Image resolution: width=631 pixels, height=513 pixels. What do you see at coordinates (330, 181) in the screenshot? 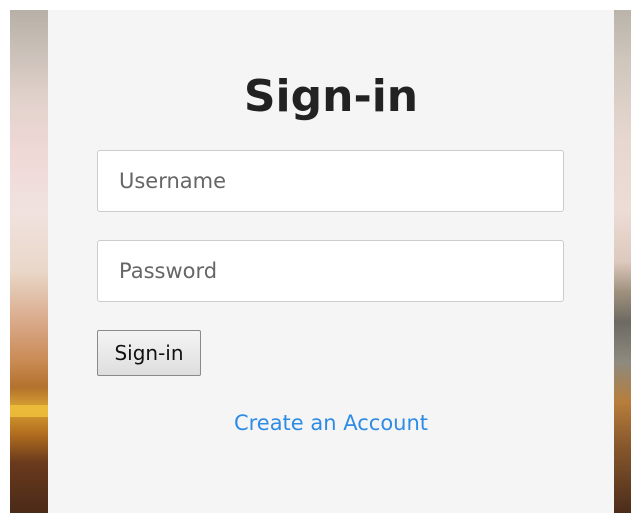
I see `username-input` at bounding box center [330, 181].